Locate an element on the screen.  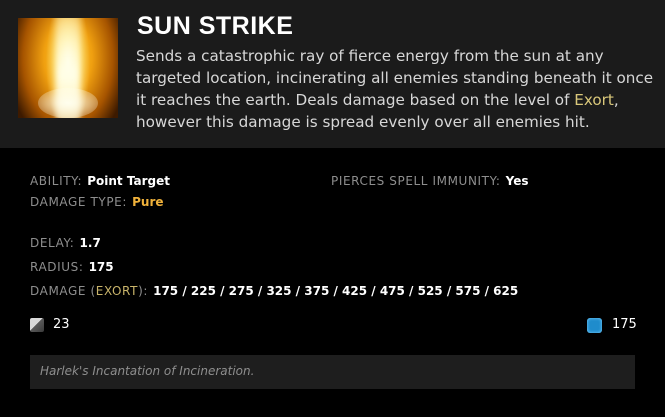
spell-immunity-label: PIERCES SPELL IMMUNITY: is located at coordinates (416, 181).